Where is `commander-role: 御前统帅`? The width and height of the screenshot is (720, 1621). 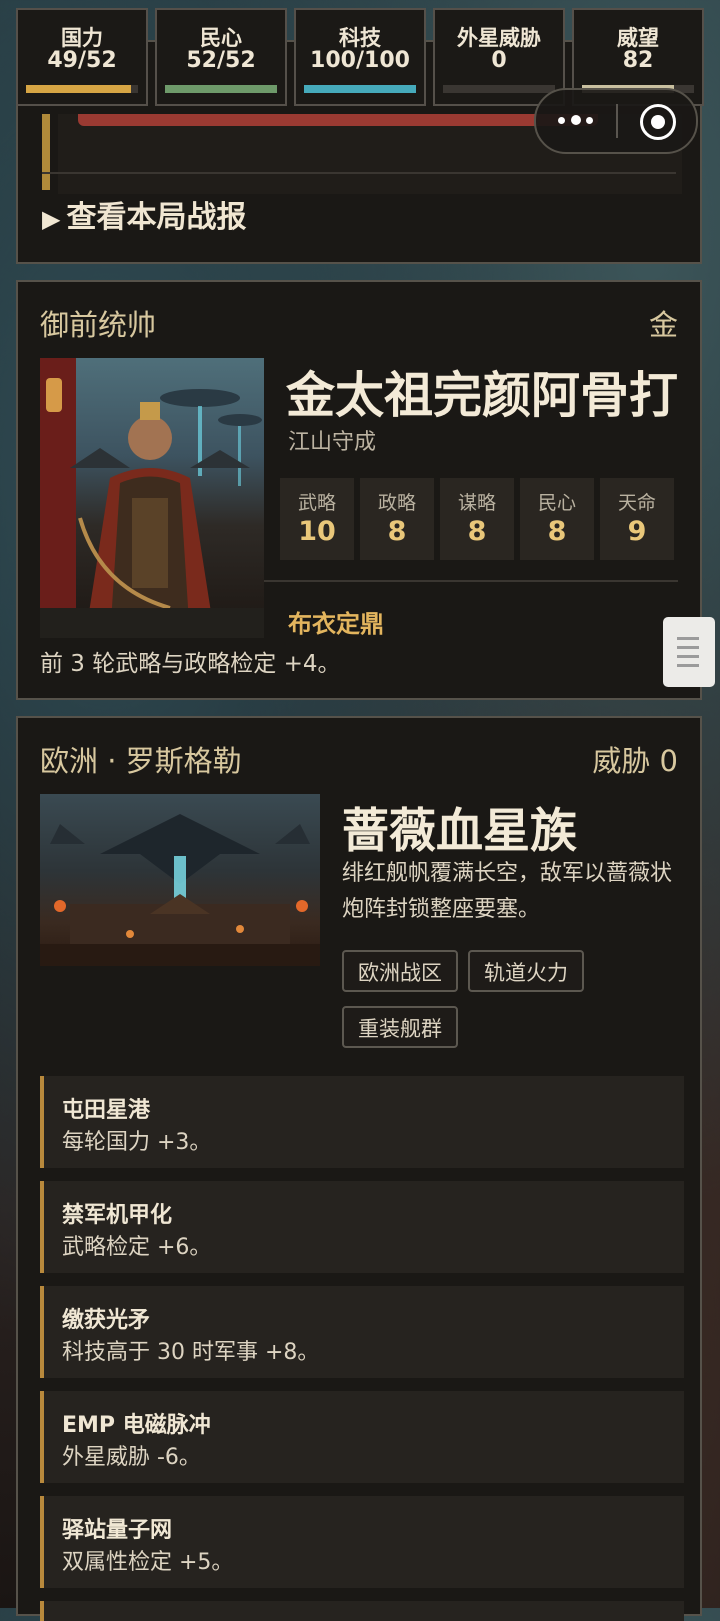 commander-role: 御前统帅 is located at coordinates (98, 325).